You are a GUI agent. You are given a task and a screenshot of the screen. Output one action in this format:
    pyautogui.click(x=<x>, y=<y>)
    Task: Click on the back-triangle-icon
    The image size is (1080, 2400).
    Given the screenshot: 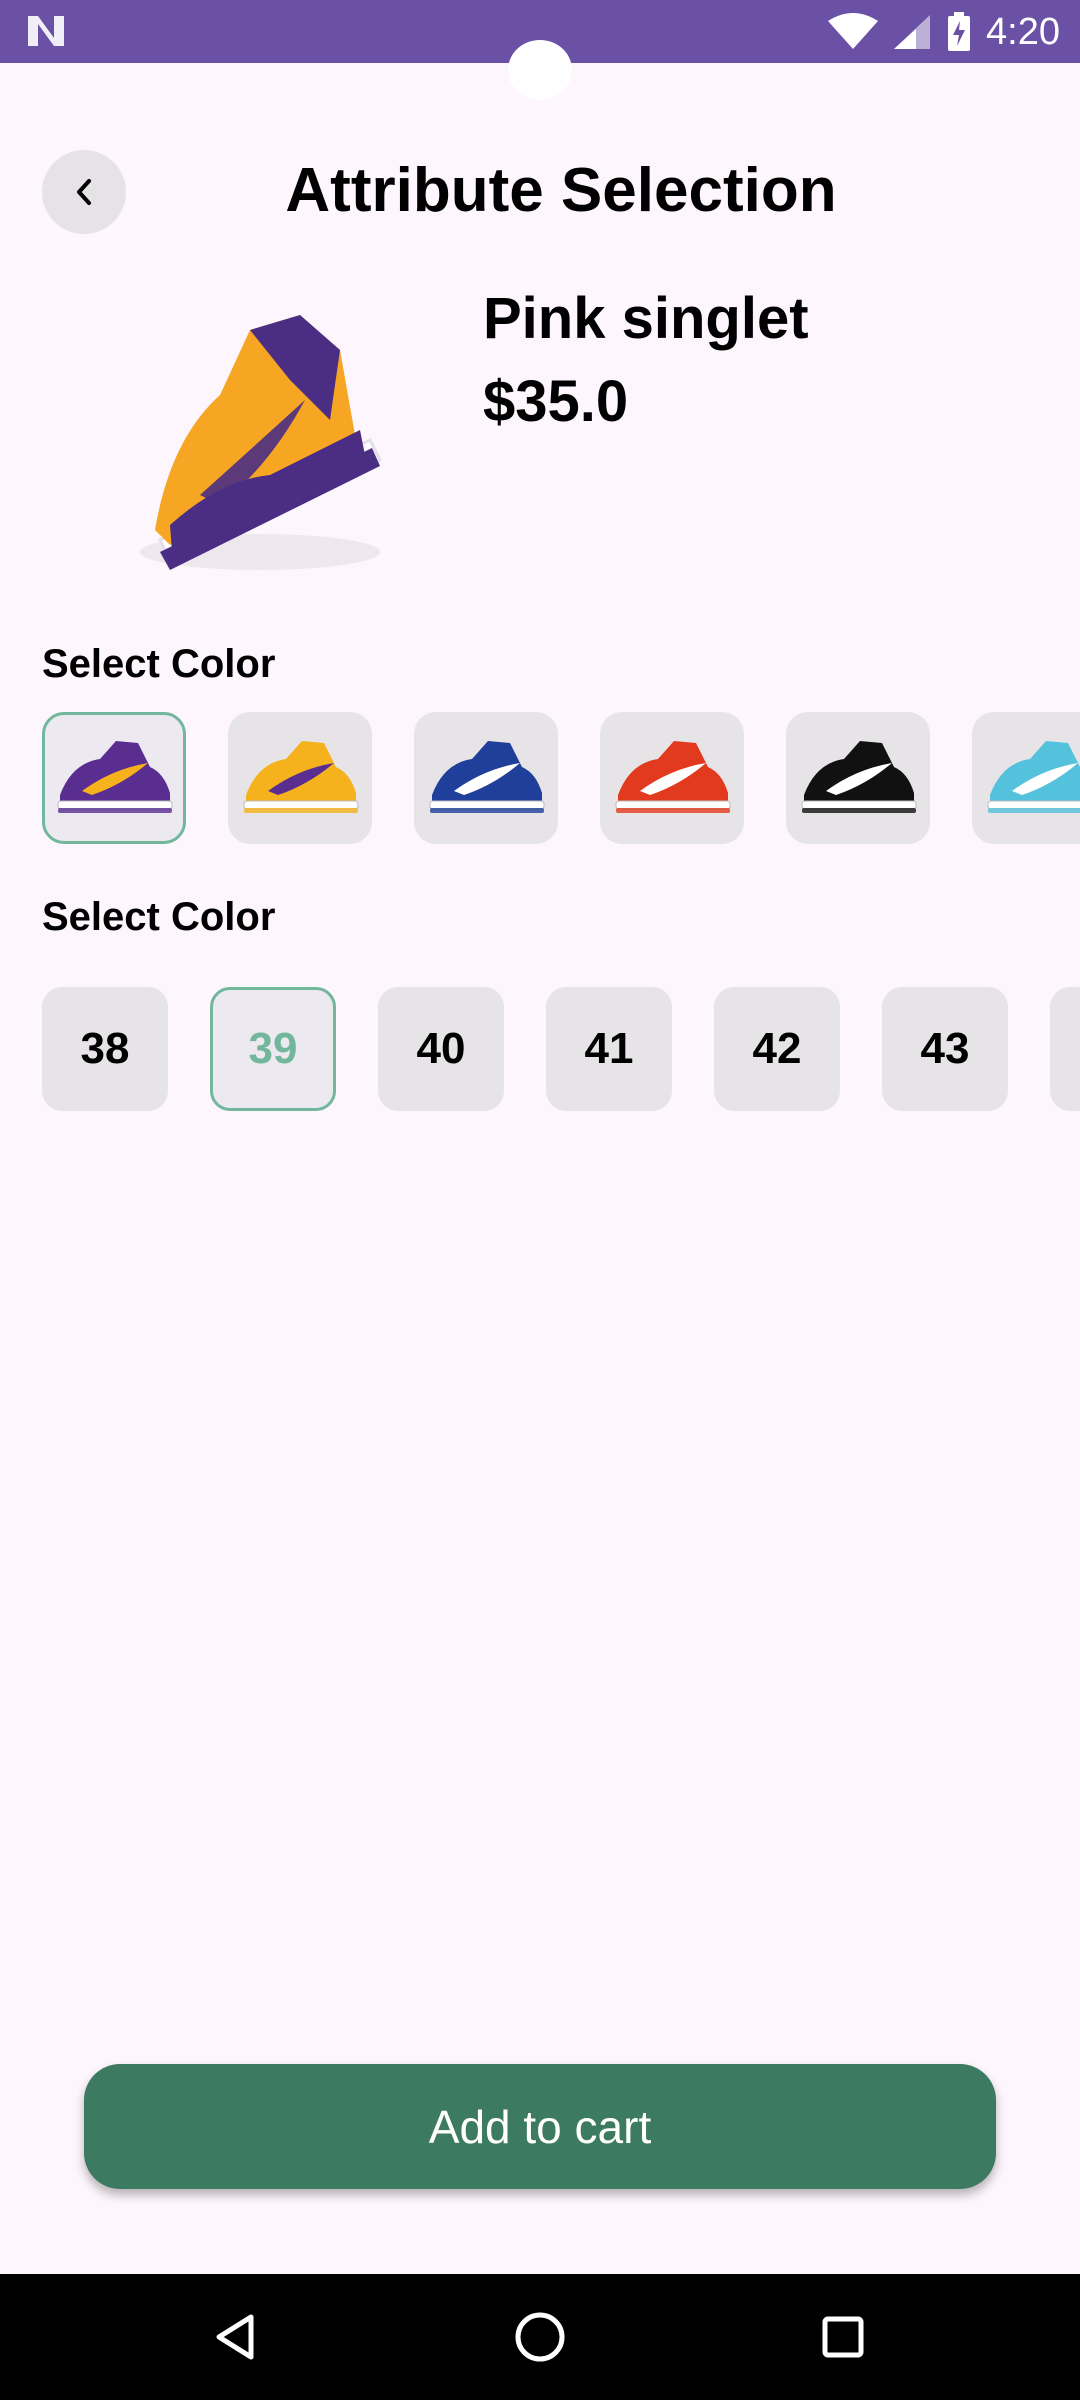 What is the action you would take?
    pyautogui.click(x=235, y=2337)
    